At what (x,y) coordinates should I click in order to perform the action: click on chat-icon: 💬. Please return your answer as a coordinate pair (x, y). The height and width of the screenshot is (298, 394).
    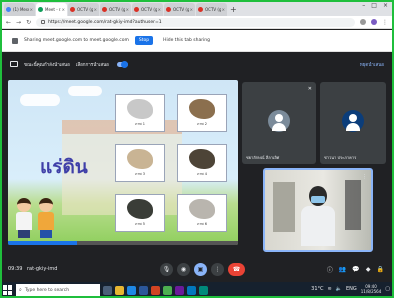
    Looking at the image, I should click on (355, 269).